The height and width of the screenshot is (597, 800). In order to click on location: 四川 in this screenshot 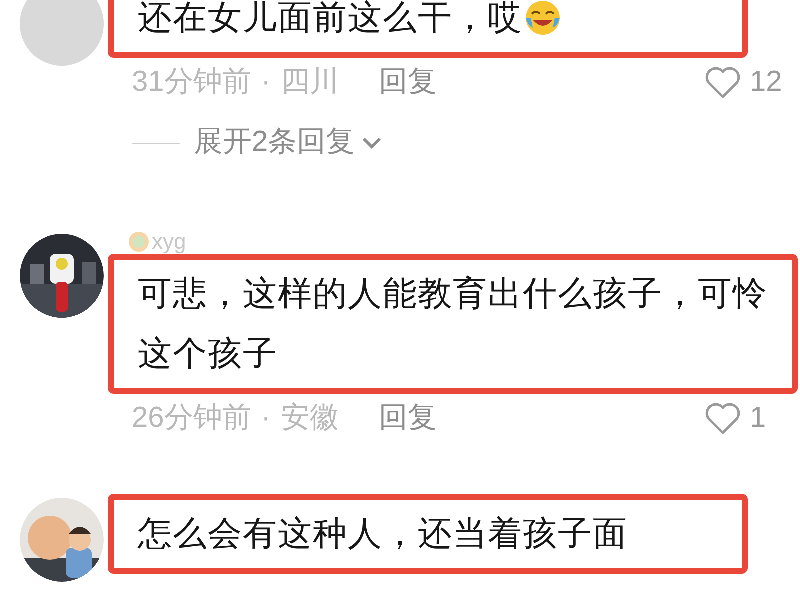, I will do `click(309, 82)`.